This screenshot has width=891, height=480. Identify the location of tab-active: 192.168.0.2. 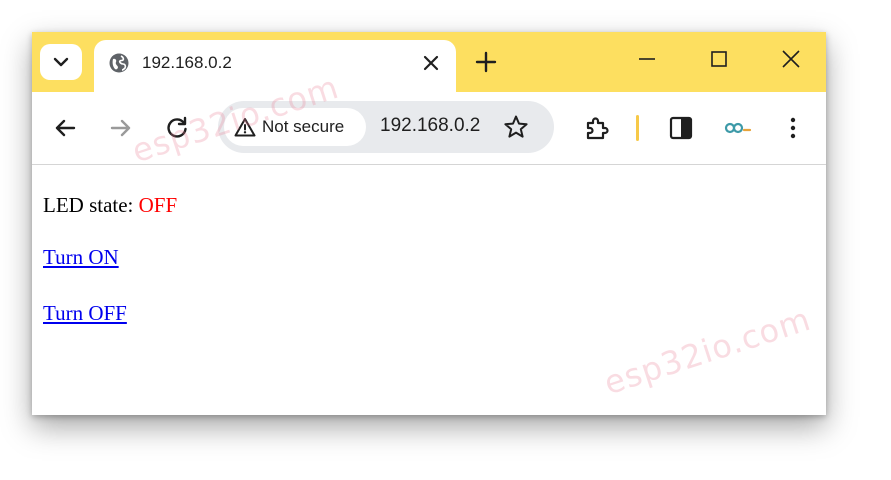
(275, 68).